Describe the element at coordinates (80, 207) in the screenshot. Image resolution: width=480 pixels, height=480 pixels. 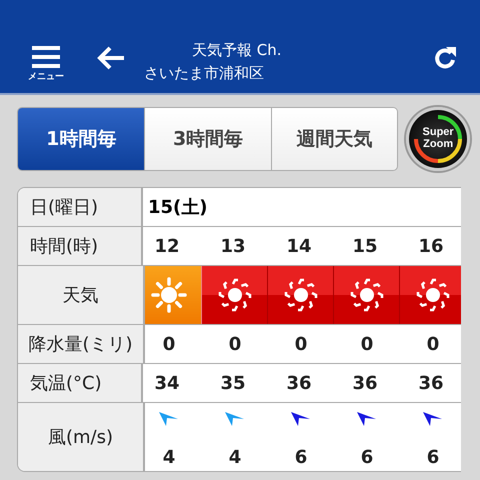
I see `row-label: 日(曜日)` at that location.